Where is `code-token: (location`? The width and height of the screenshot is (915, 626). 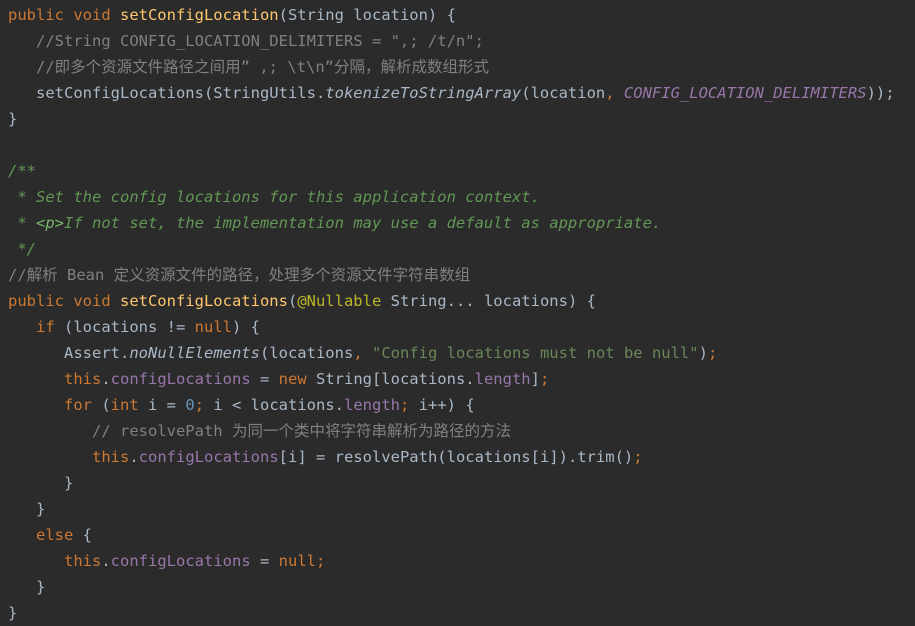
code-token: (location is located at coordinates (563, 93).